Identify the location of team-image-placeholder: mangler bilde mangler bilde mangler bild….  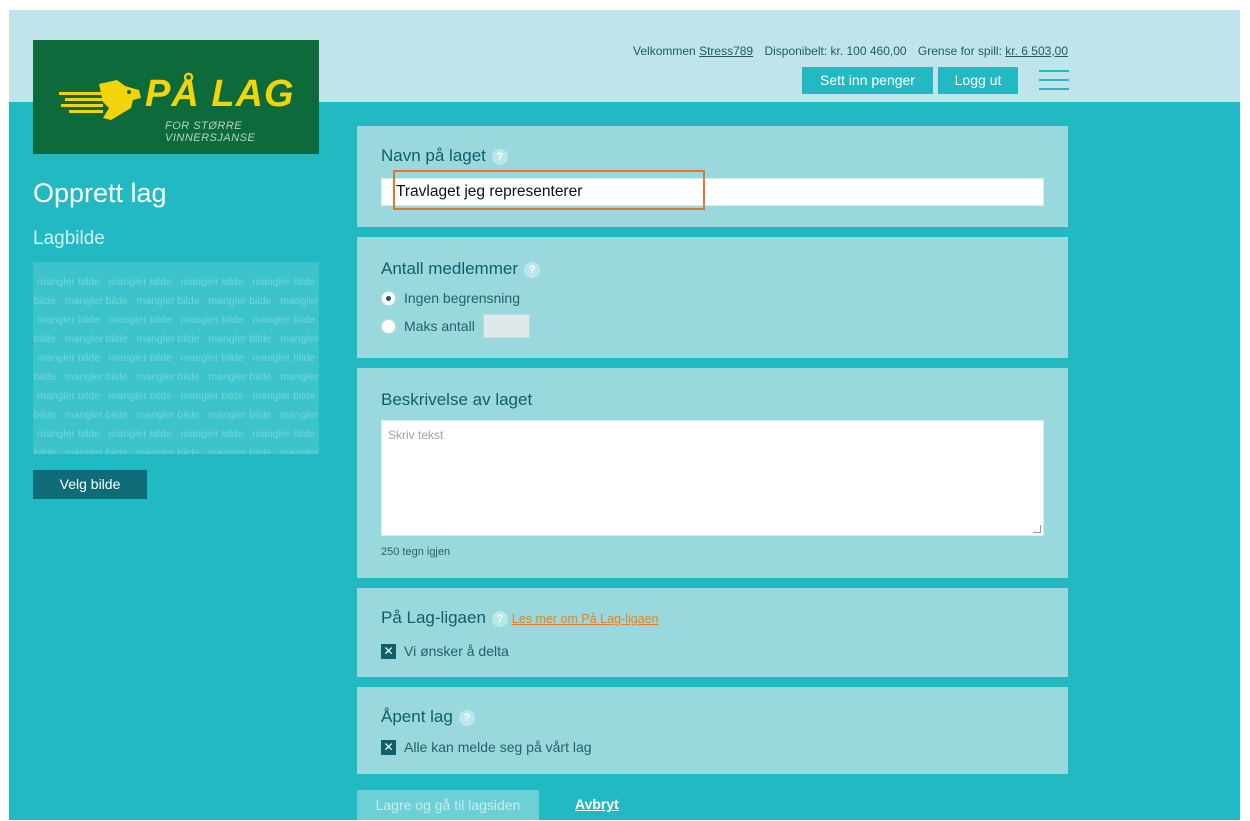
(176, 358).